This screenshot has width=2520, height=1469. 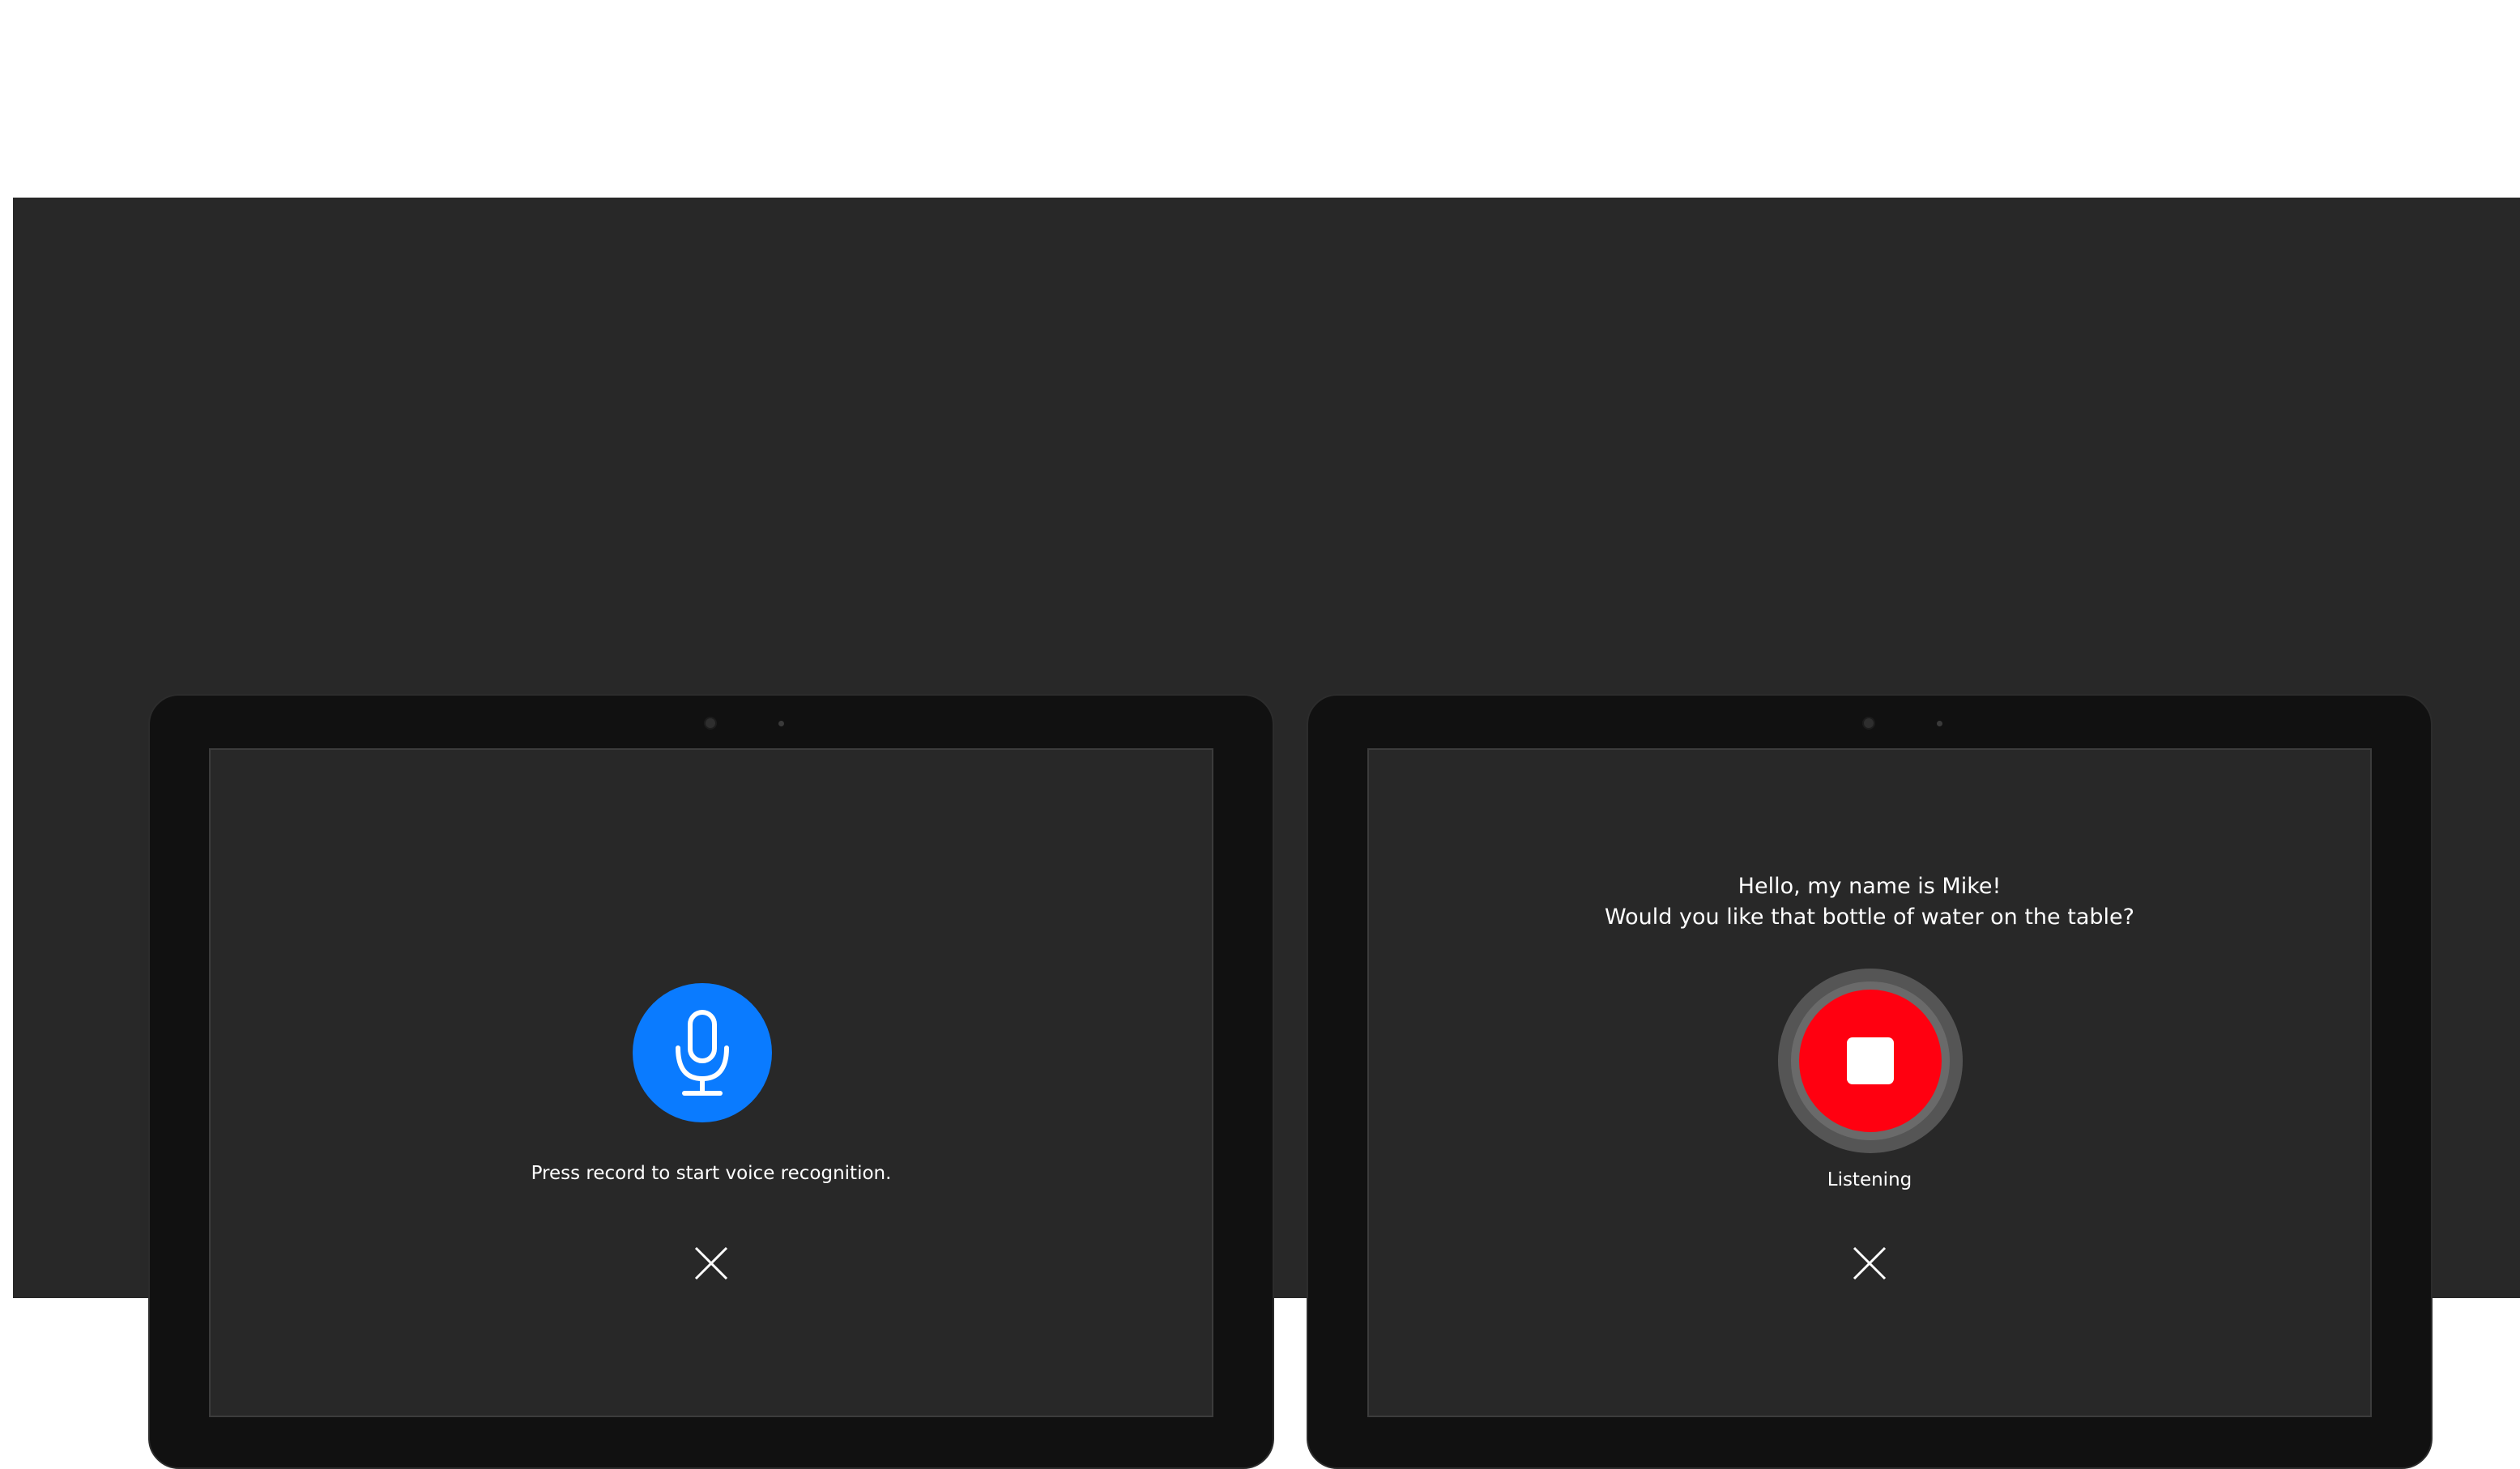 What do you see at coordinates (711, 1173) in the screenshot?
I see `instruction-text: Press record to start voice recognition.` at bounding box center [711, 1173].